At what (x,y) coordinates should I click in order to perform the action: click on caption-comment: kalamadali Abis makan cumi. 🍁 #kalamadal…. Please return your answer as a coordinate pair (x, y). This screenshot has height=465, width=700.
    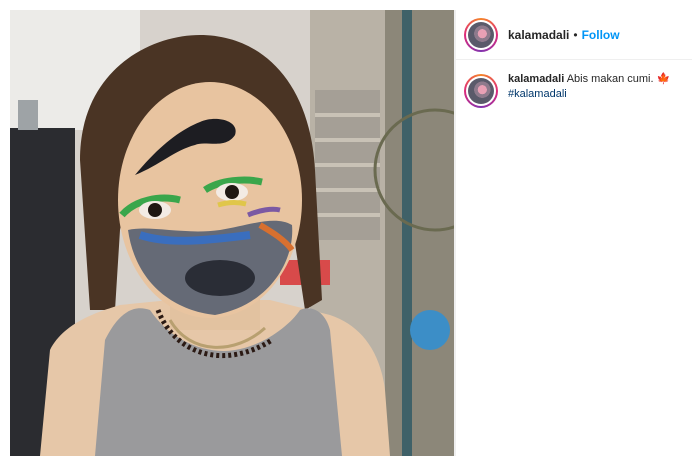
    Looking at the image, I should click on (574, 90).